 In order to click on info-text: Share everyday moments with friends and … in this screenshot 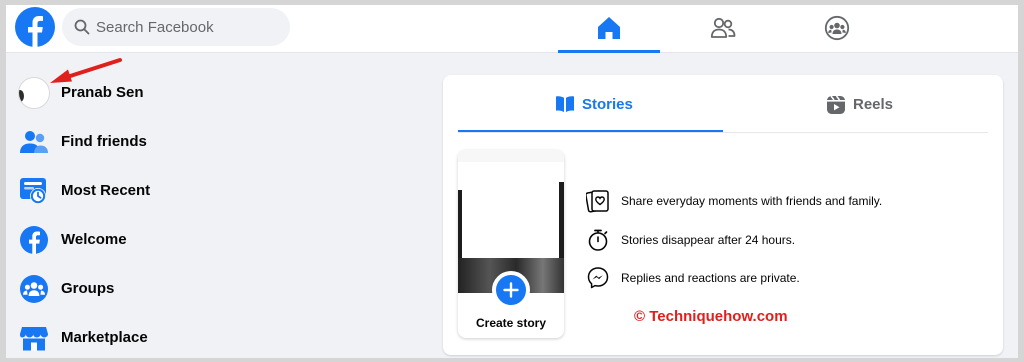, I will do `click(752, 201)`.